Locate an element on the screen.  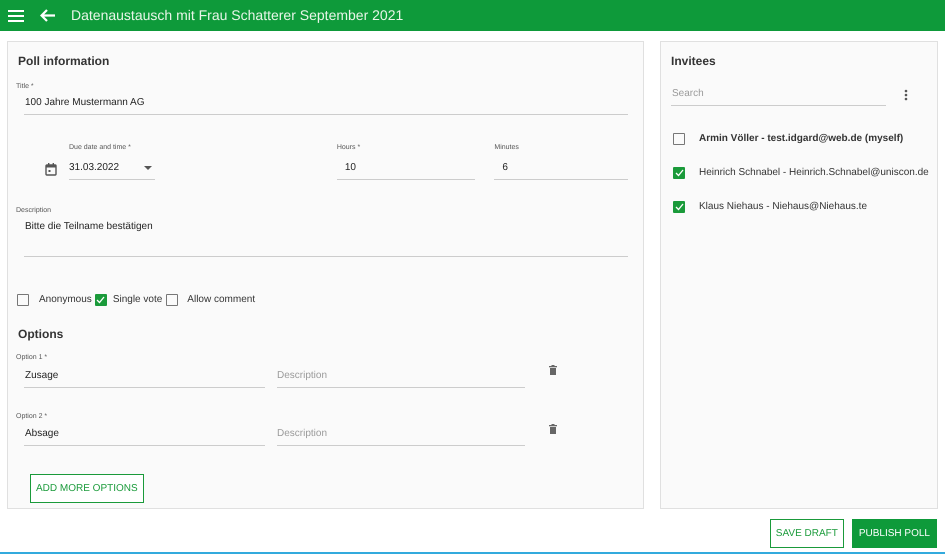
input-field: Absage is located at coordinates (144, 435).